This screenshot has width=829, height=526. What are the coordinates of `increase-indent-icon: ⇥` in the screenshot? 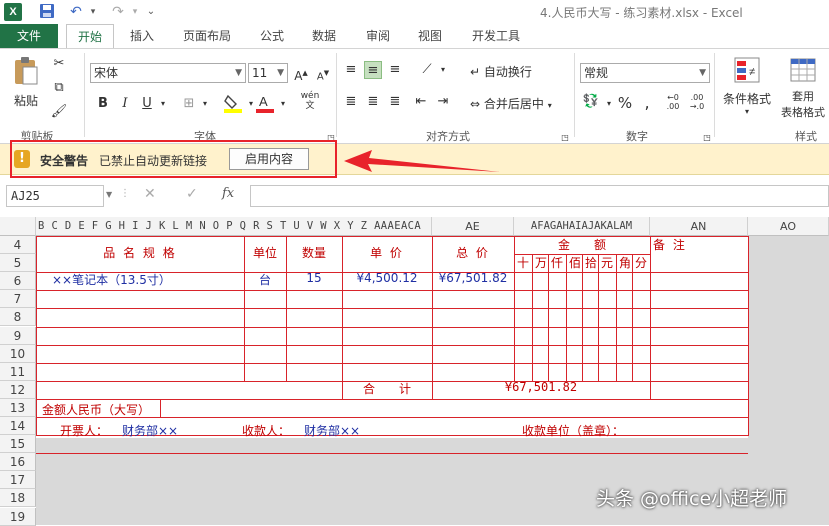 It's located at (443, 102).